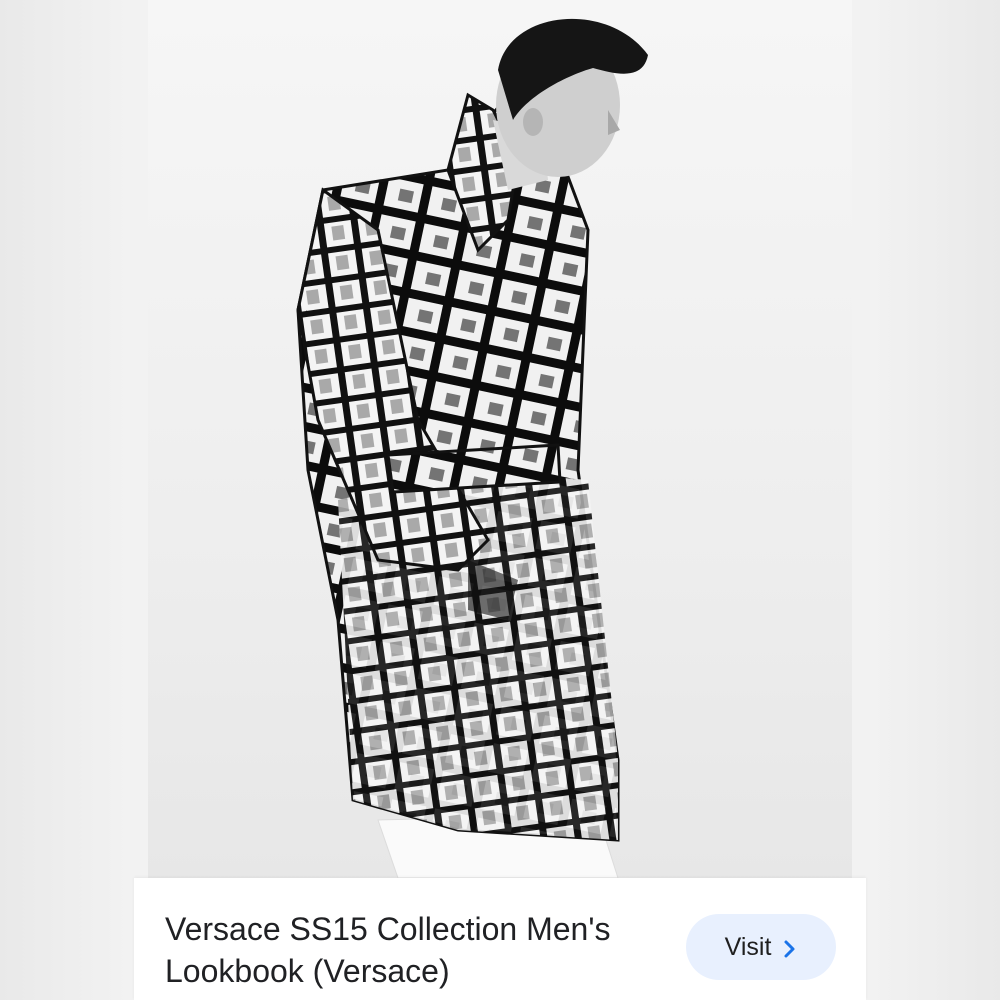  What do you see at coordinates (790, 947) in the screenshot?
I see `chevron-right-icon` at bounding box center [790, 947].